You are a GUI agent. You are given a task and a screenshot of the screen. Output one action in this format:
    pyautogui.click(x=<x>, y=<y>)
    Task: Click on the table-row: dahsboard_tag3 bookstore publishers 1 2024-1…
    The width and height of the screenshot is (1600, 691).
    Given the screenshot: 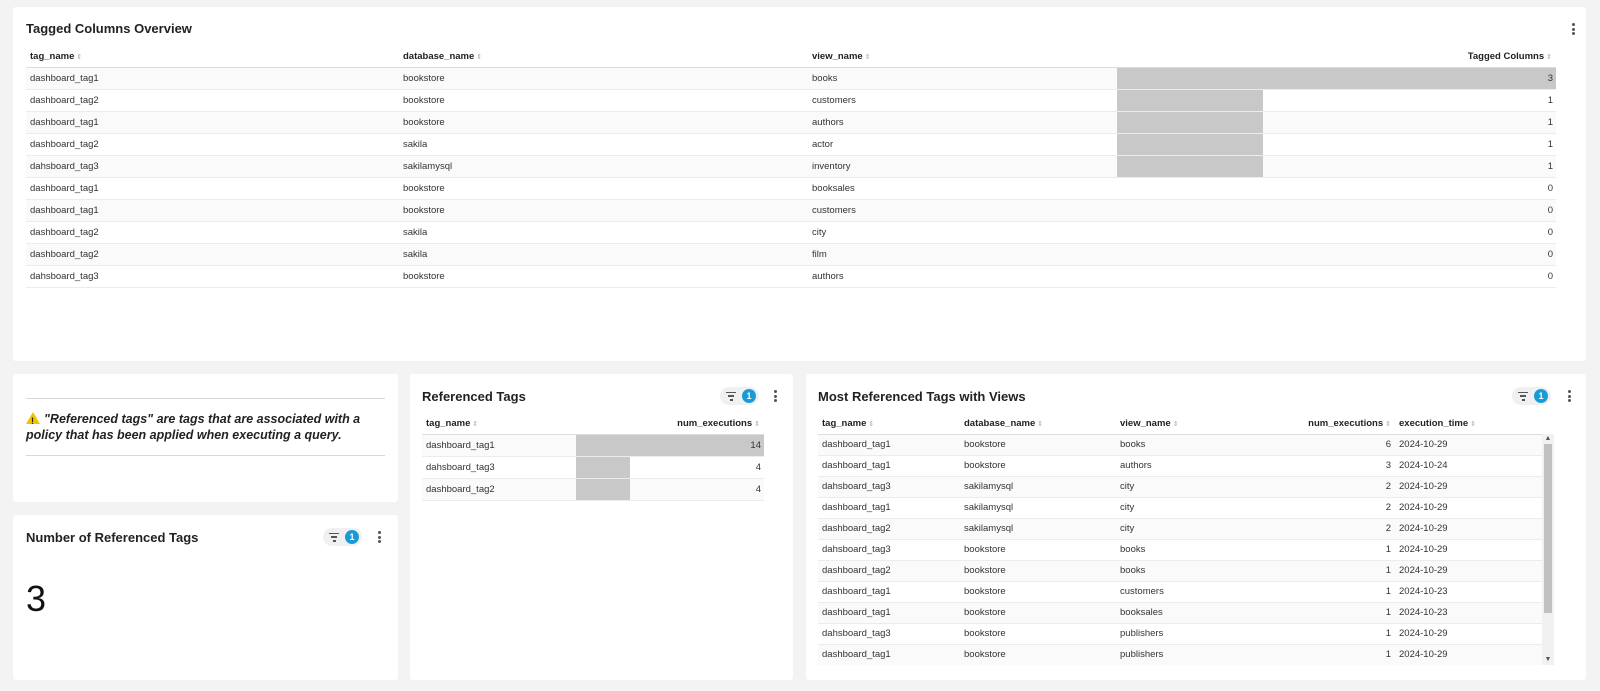 What is the action you would take?
    pyautogui.click(x=1180, y=634)
    